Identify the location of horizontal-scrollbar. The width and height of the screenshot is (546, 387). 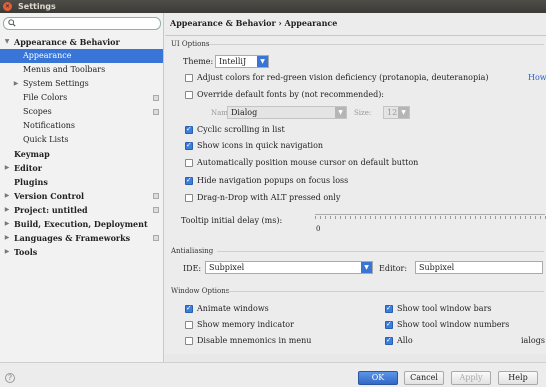
(355, 358).